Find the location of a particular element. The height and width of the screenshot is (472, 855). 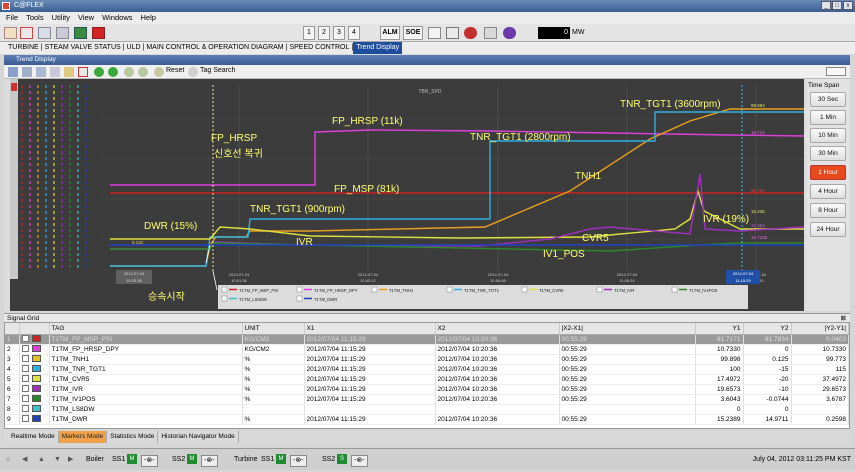

forward-icon is located at coordinates (113, 72).